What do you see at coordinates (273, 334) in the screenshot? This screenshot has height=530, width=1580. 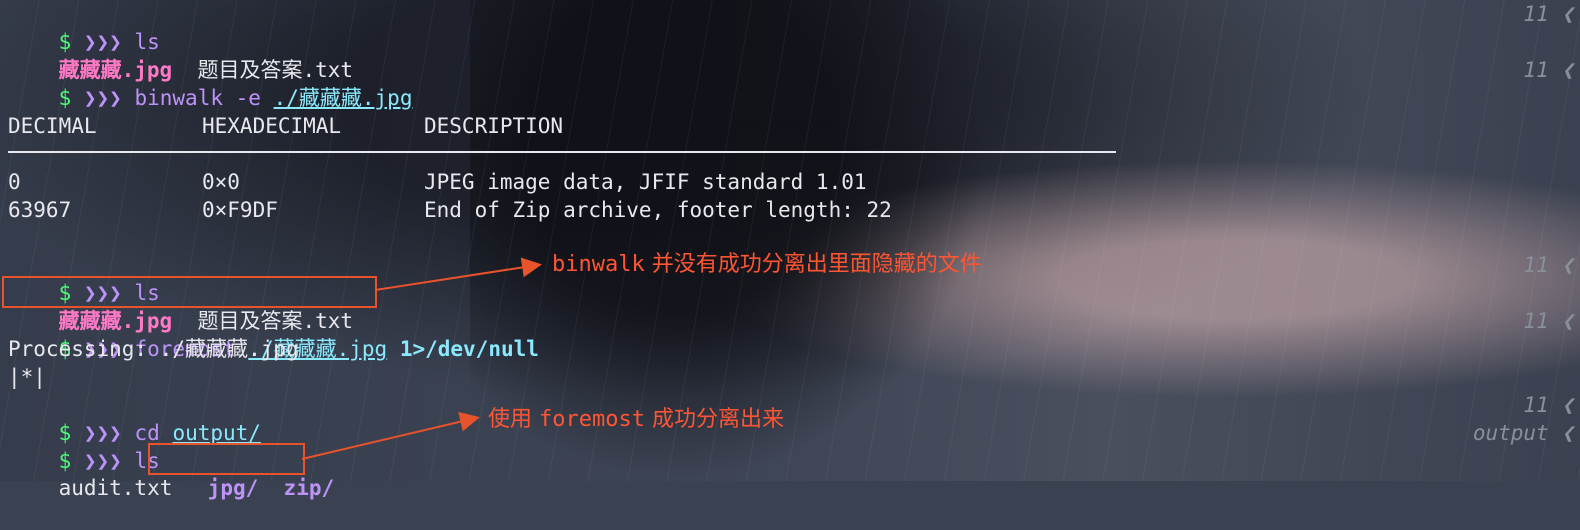 I see `prompt-line-foremost: $ ❯❯❯ foremost ./藏藏藏.jpg 1>/dev/null` at bounding box center [273, 334].